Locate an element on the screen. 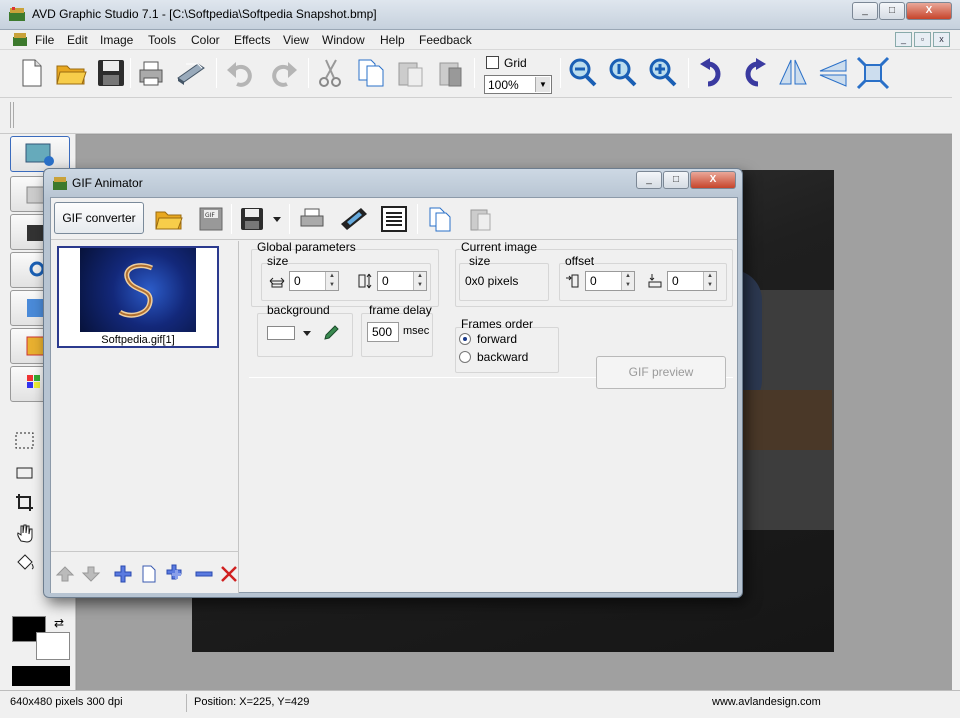 The image size is (960, 718). frame-thumbnail: Softpedia.gif[1] is located at coordinates (138, 297).